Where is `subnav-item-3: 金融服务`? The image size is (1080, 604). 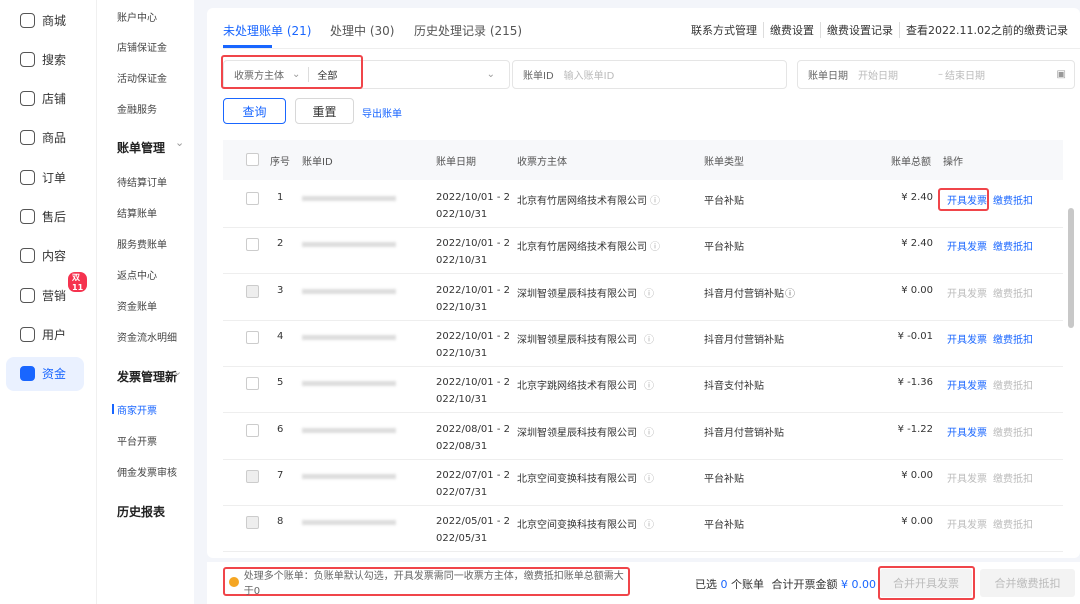
subnav-item-3: 金融服务 is located at coordinates (137, 108).